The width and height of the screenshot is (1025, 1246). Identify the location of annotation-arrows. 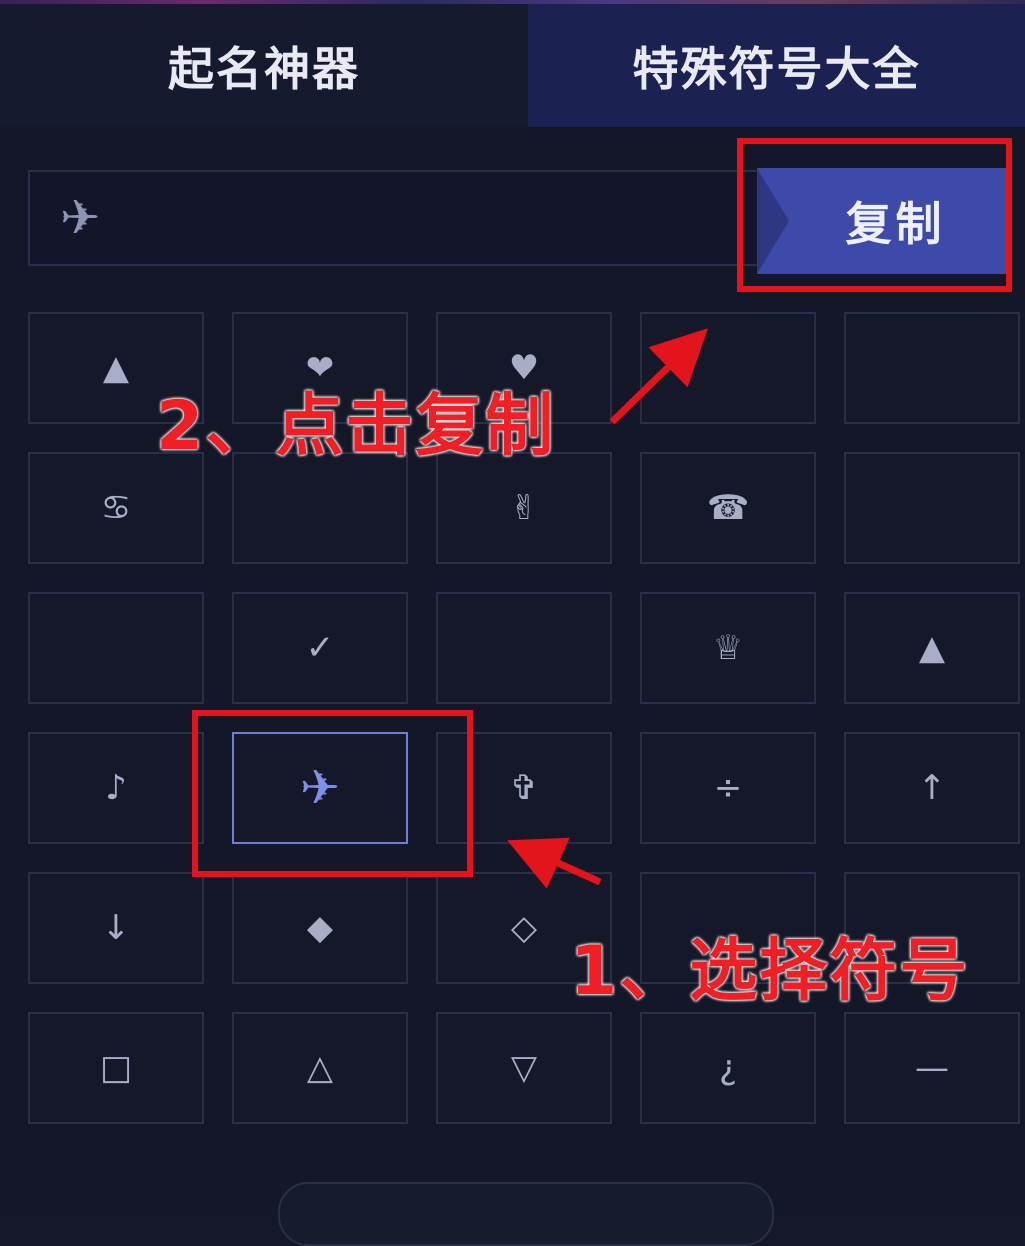
(608, 608).